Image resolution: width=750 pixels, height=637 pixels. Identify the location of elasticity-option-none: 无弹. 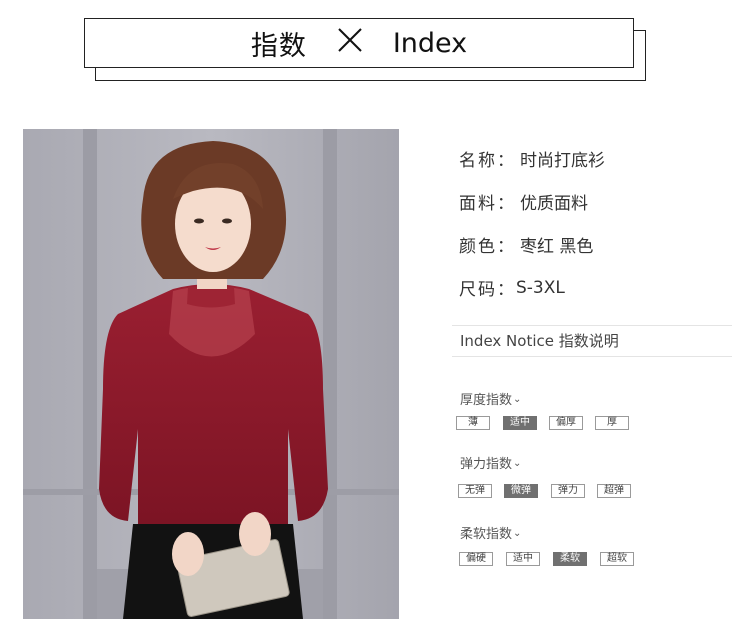
(475, 491).